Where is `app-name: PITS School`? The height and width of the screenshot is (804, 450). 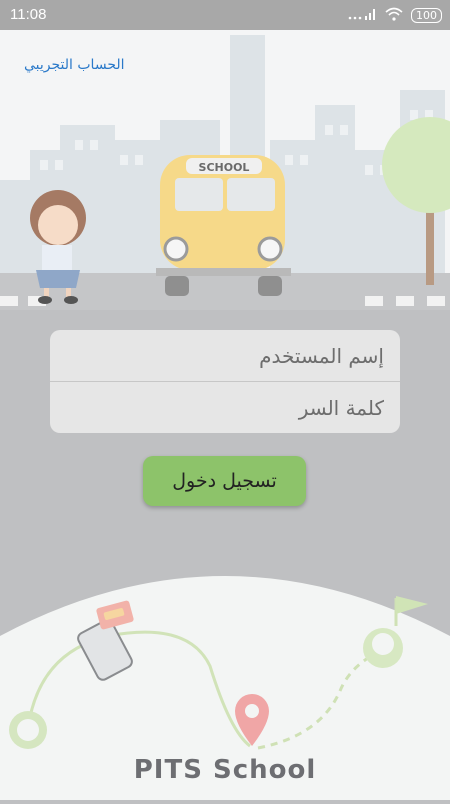 app-name: PITS School is located at coordinates (225, 770).